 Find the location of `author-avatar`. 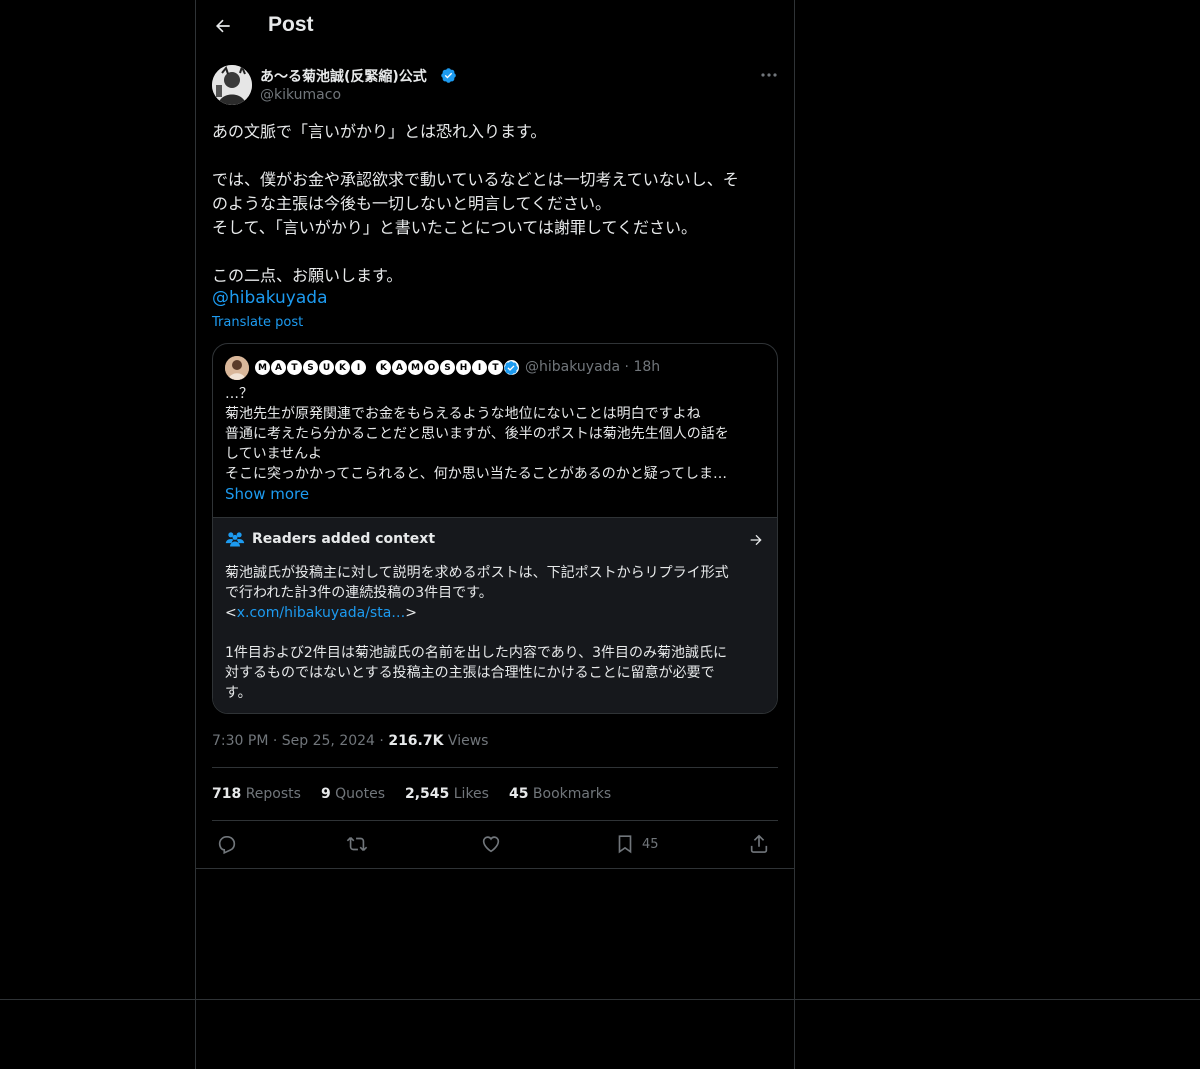

author-avatar is located at coordinates (232, 85).